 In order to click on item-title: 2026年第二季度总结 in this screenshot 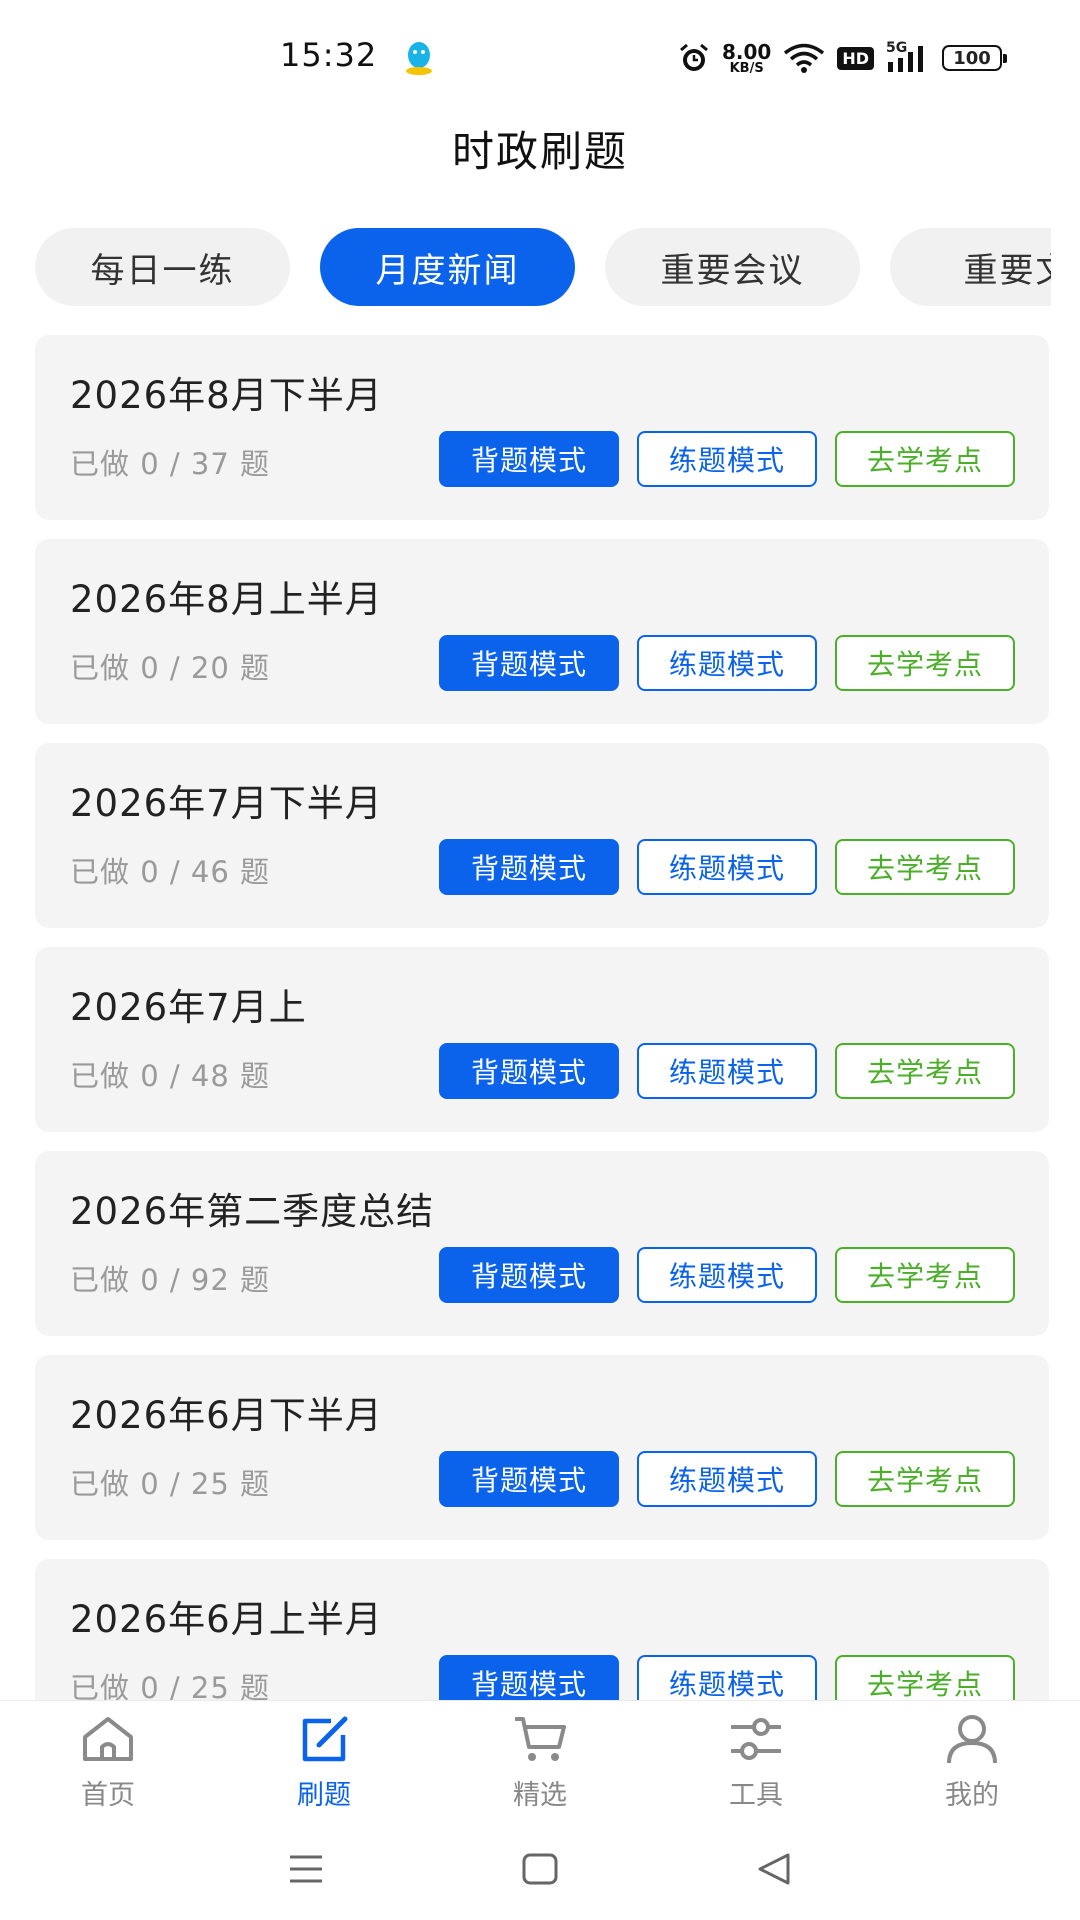, I will do `click(252, 1211)`.